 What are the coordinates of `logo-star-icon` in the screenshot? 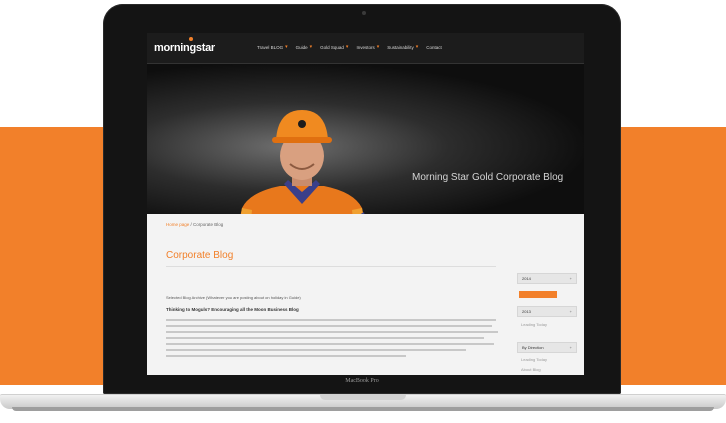 It's located at (191, 39).